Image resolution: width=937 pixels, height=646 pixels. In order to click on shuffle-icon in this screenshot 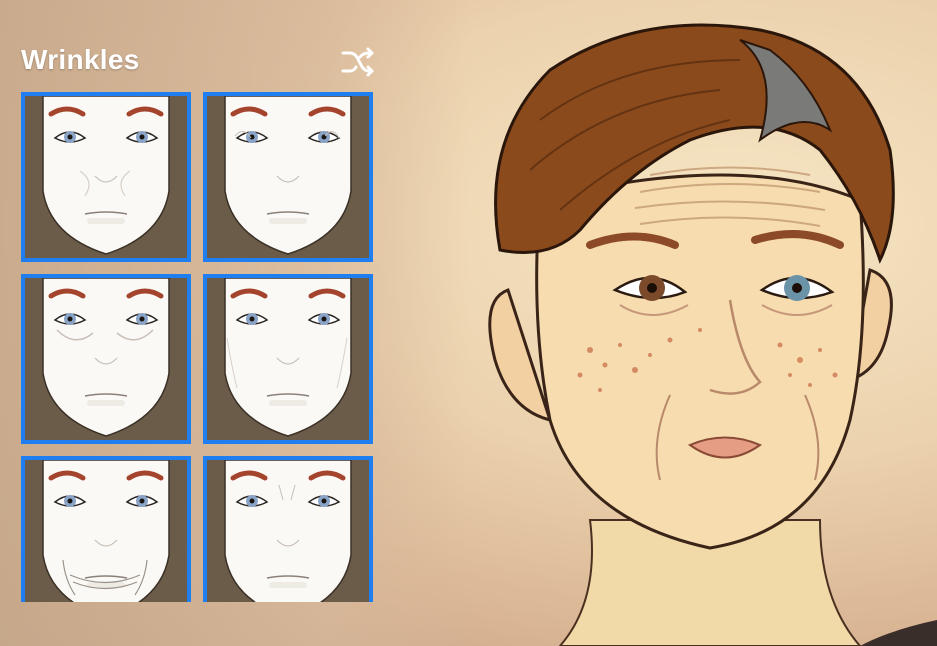, I will do `click(357, 62)`.